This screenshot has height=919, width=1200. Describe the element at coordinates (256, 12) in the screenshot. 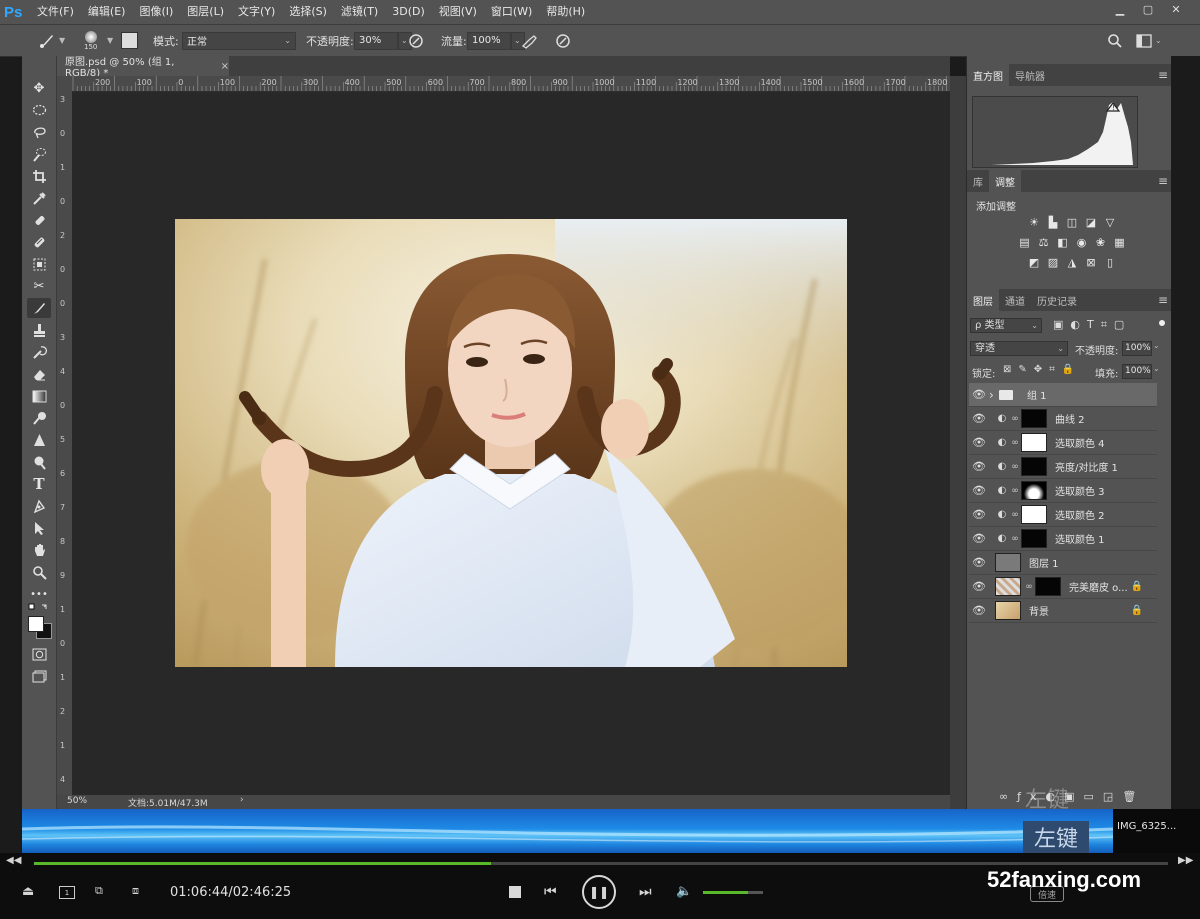

I see `menu-type: 文字(Y)` at that location.